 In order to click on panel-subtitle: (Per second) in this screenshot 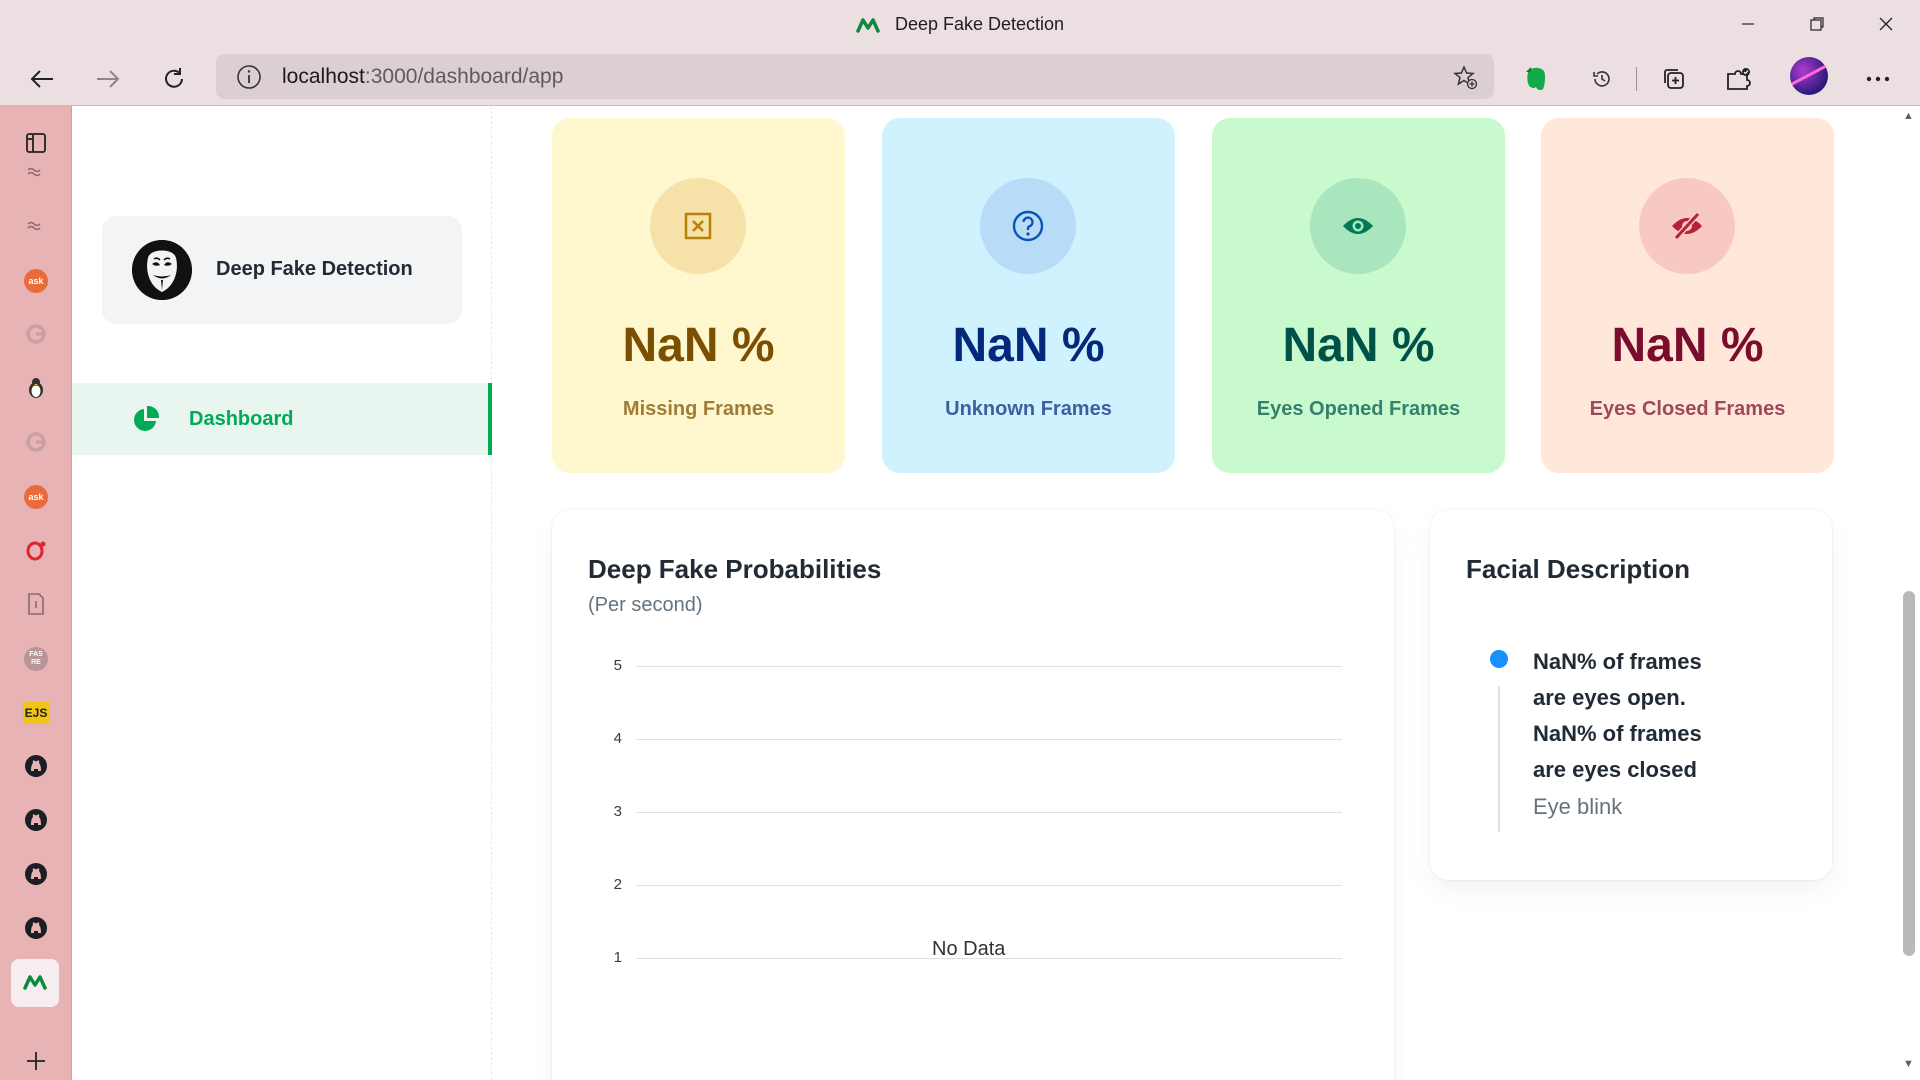, I will do `click(645, 605)`.